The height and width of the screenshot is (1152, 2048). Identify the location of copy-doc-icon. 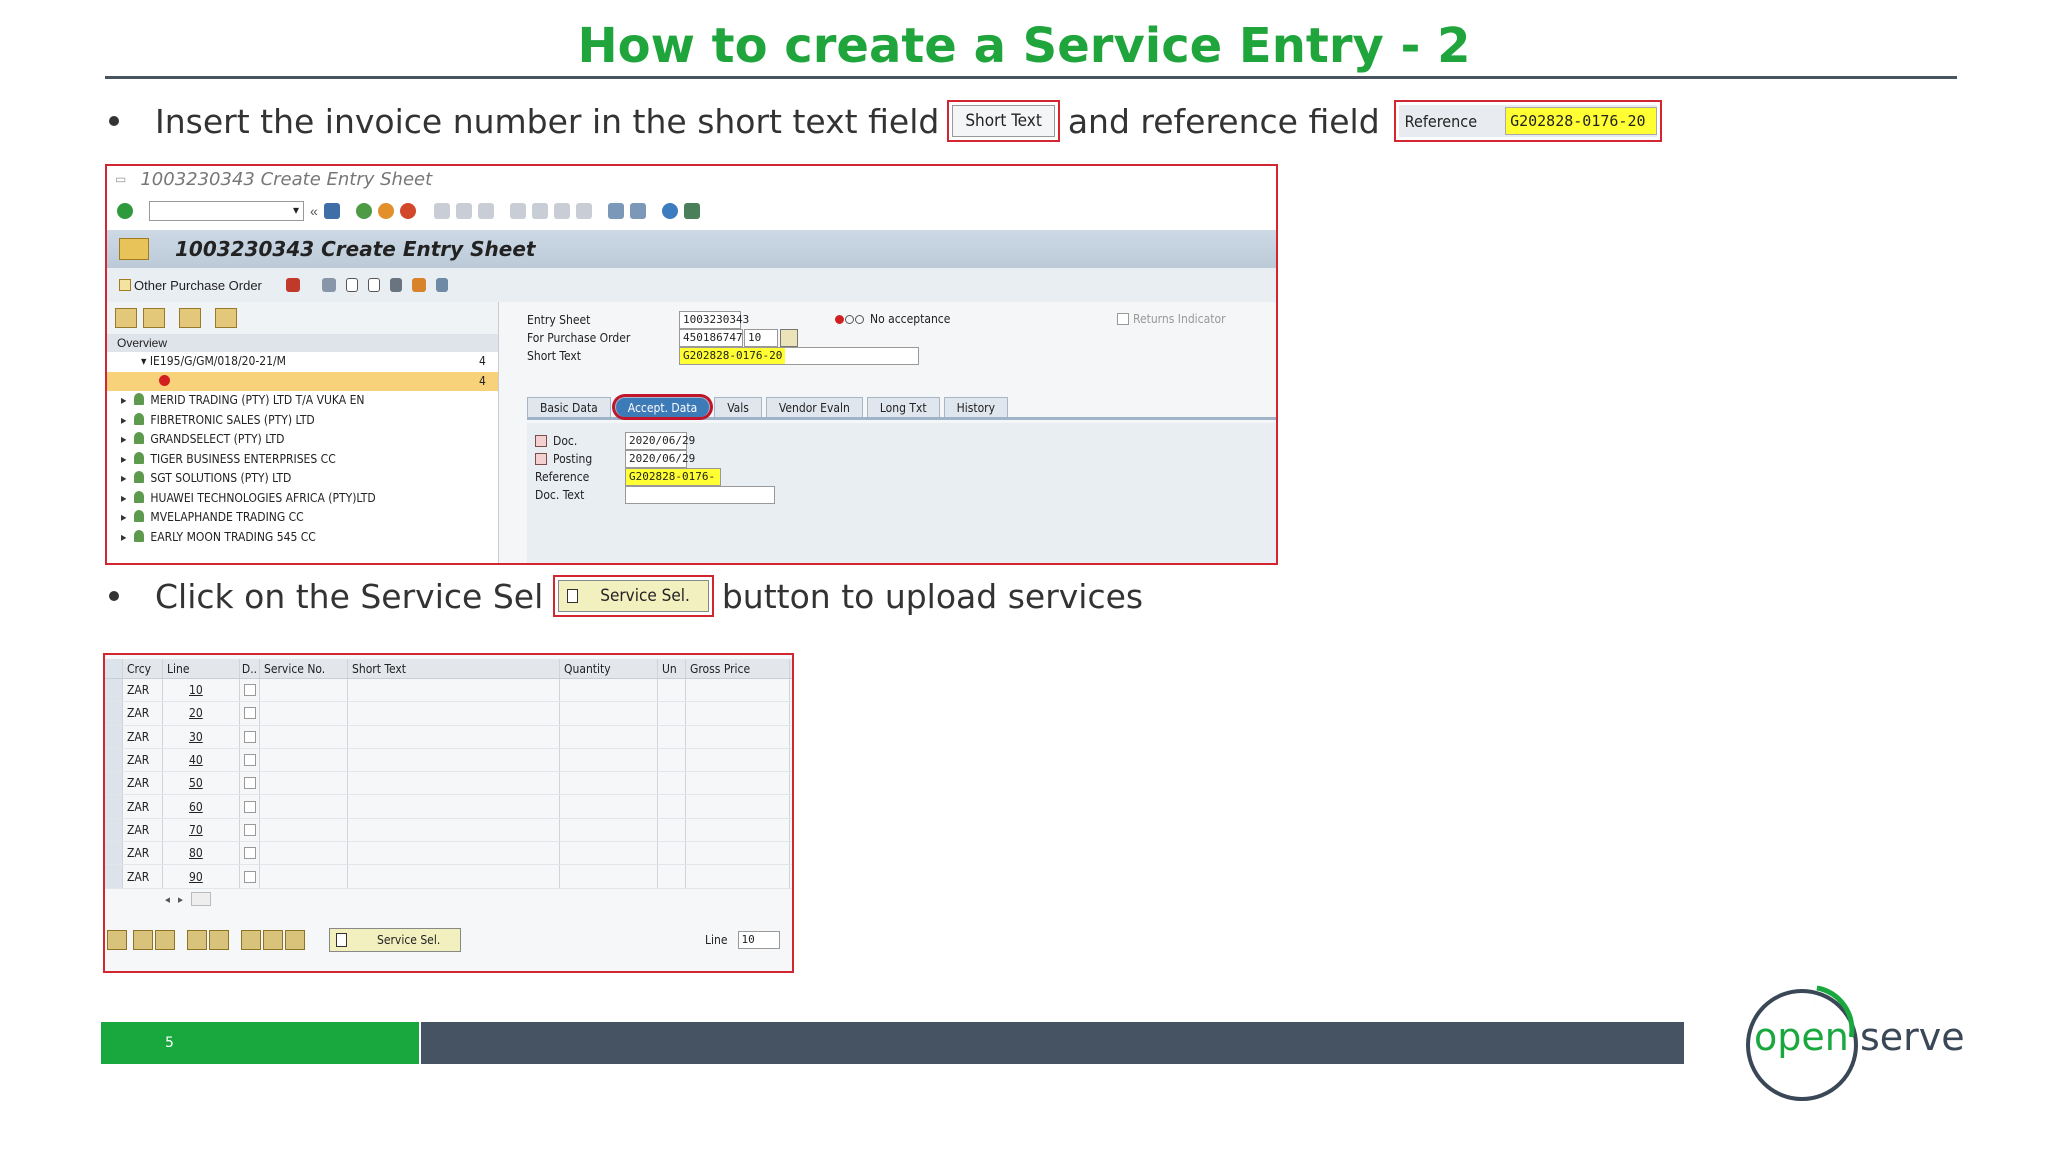
(373, 285).